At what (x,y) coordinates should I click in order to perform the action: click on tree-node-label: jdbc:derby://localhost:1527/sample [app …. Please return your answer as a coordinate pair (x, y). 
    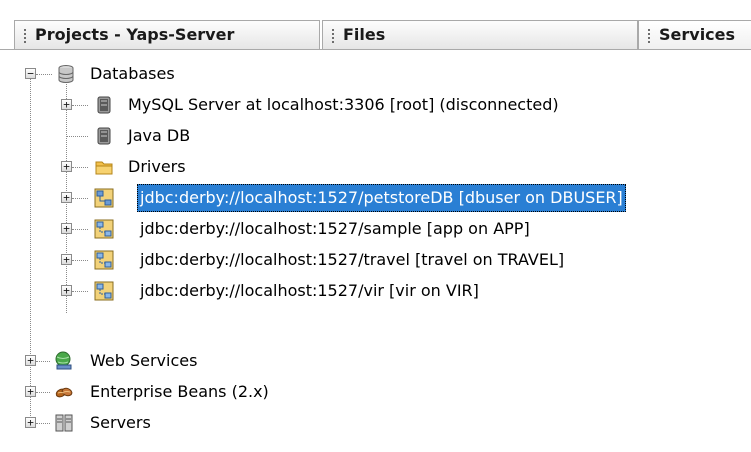
    Looking at the image, I should click on (335, 228).